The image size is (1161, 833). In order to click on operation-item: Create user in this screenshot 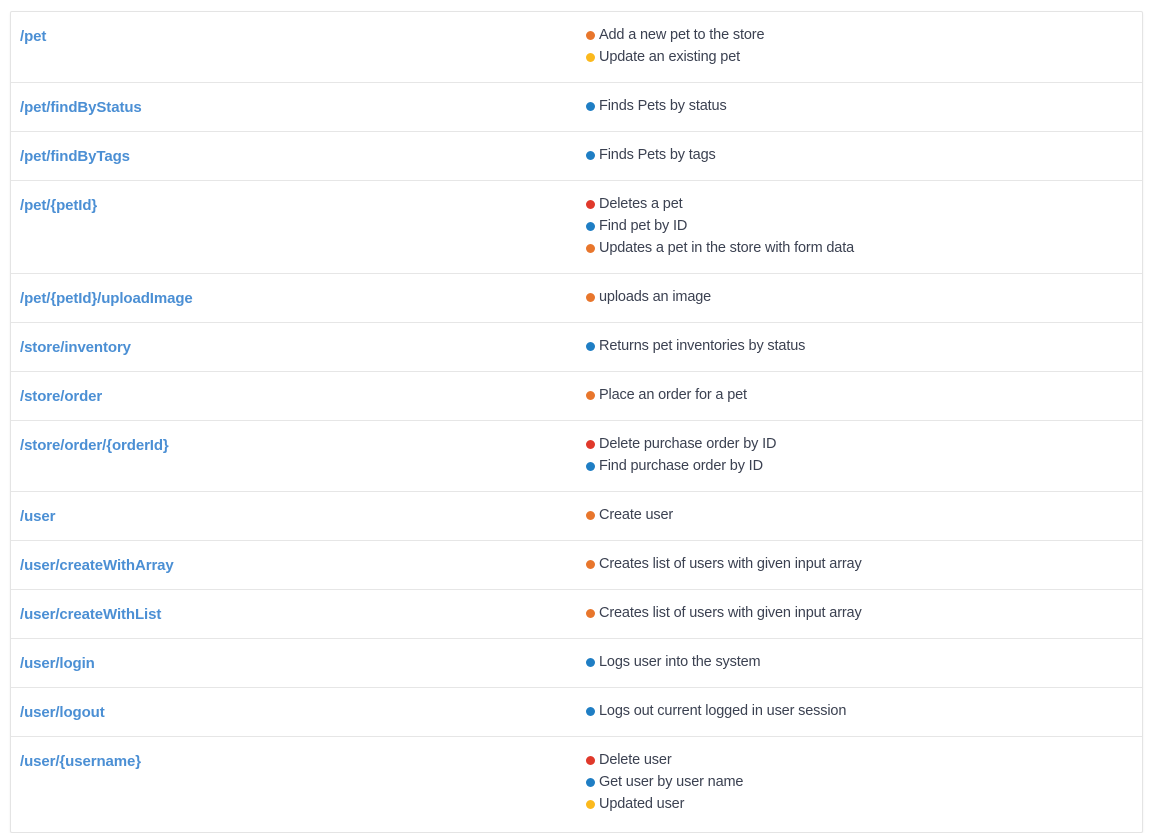, I will do `click(859, 515)`.